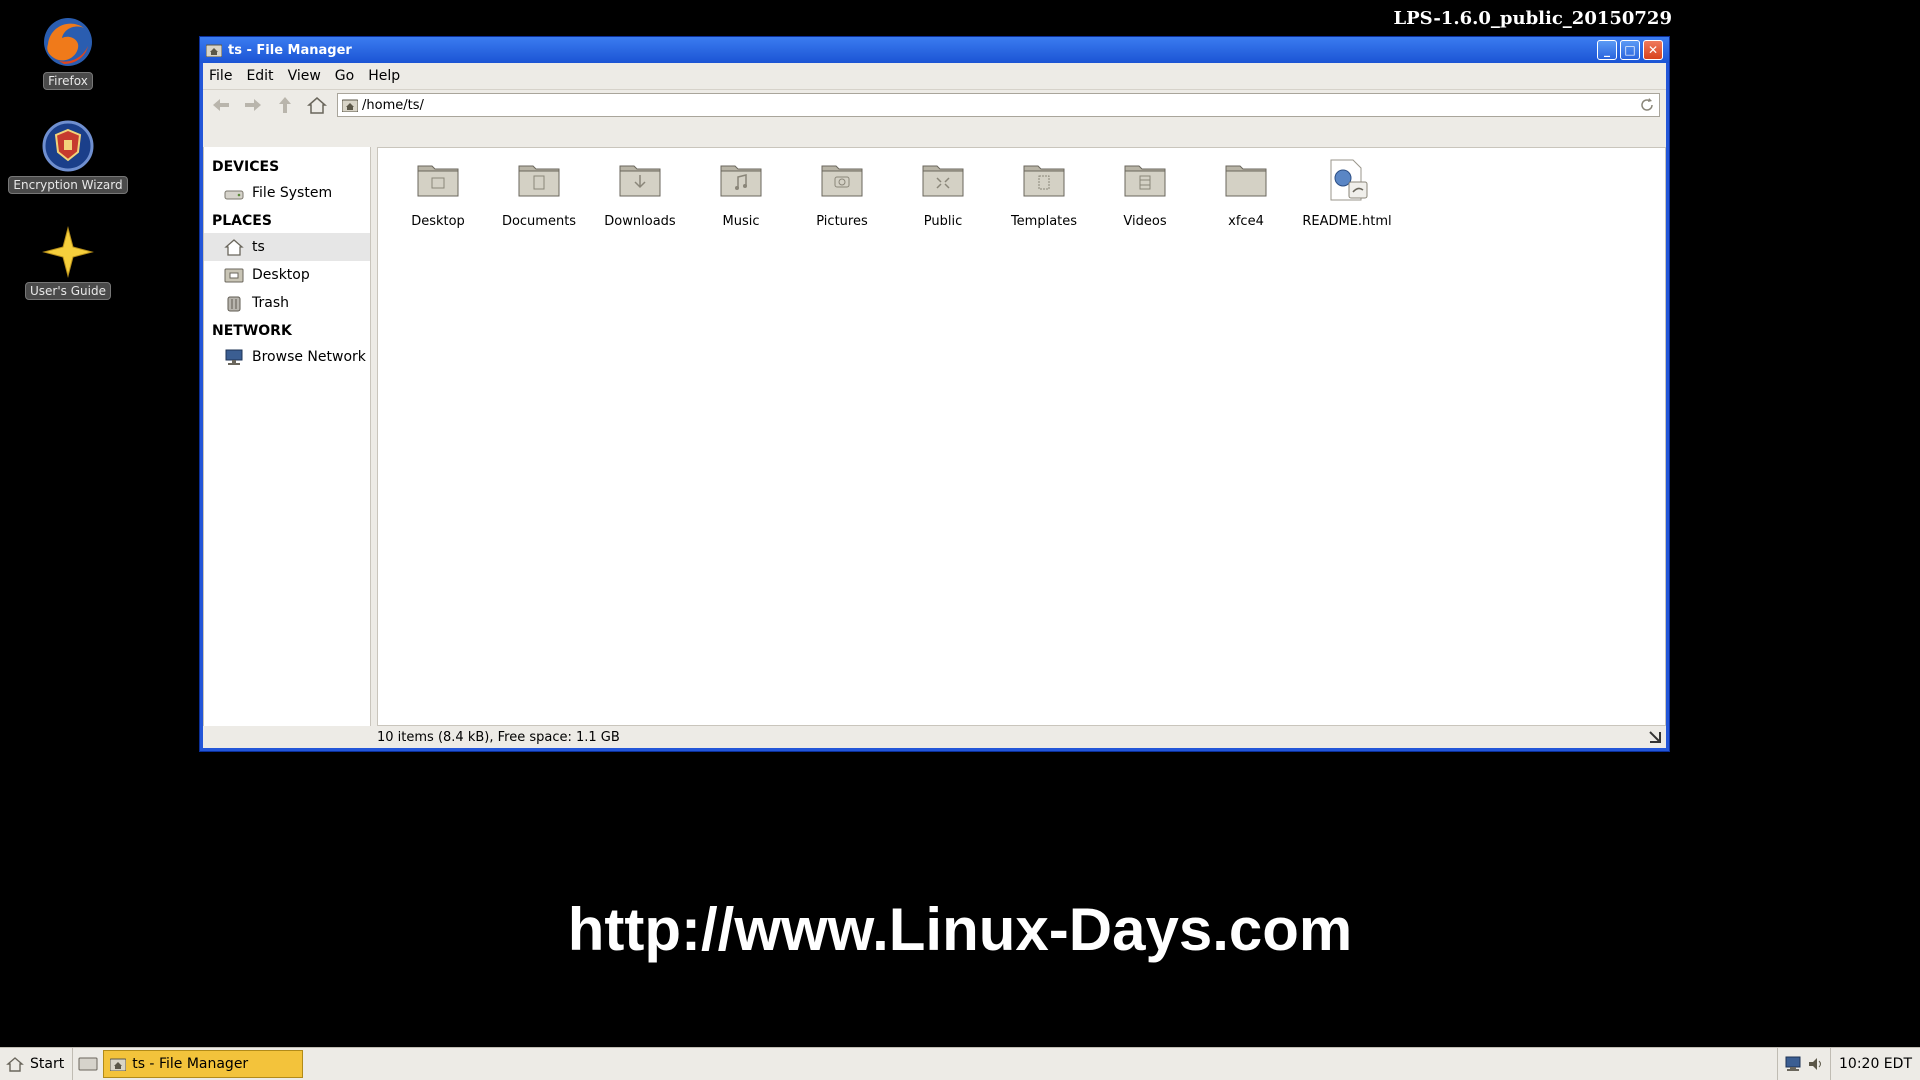 The height and width of the screenshot is (1080, 1920). What do you see at coordinates (741, 181) in the screenshot?
I see `folder-music-icon` at bounding box center [741, 181].